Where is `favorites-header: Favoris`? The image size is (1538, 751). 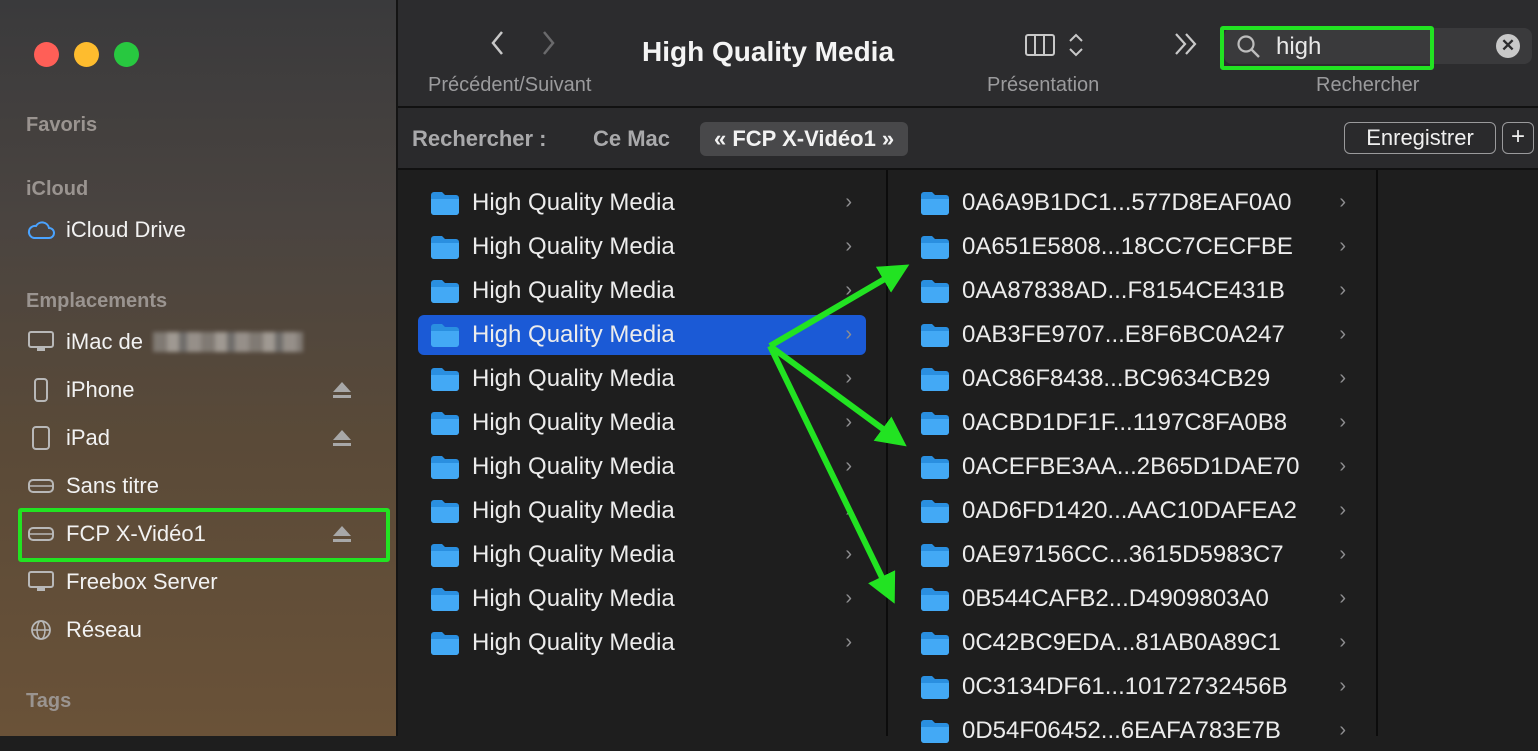
favorites-header: Favoris is located at coordinates (62, 125).